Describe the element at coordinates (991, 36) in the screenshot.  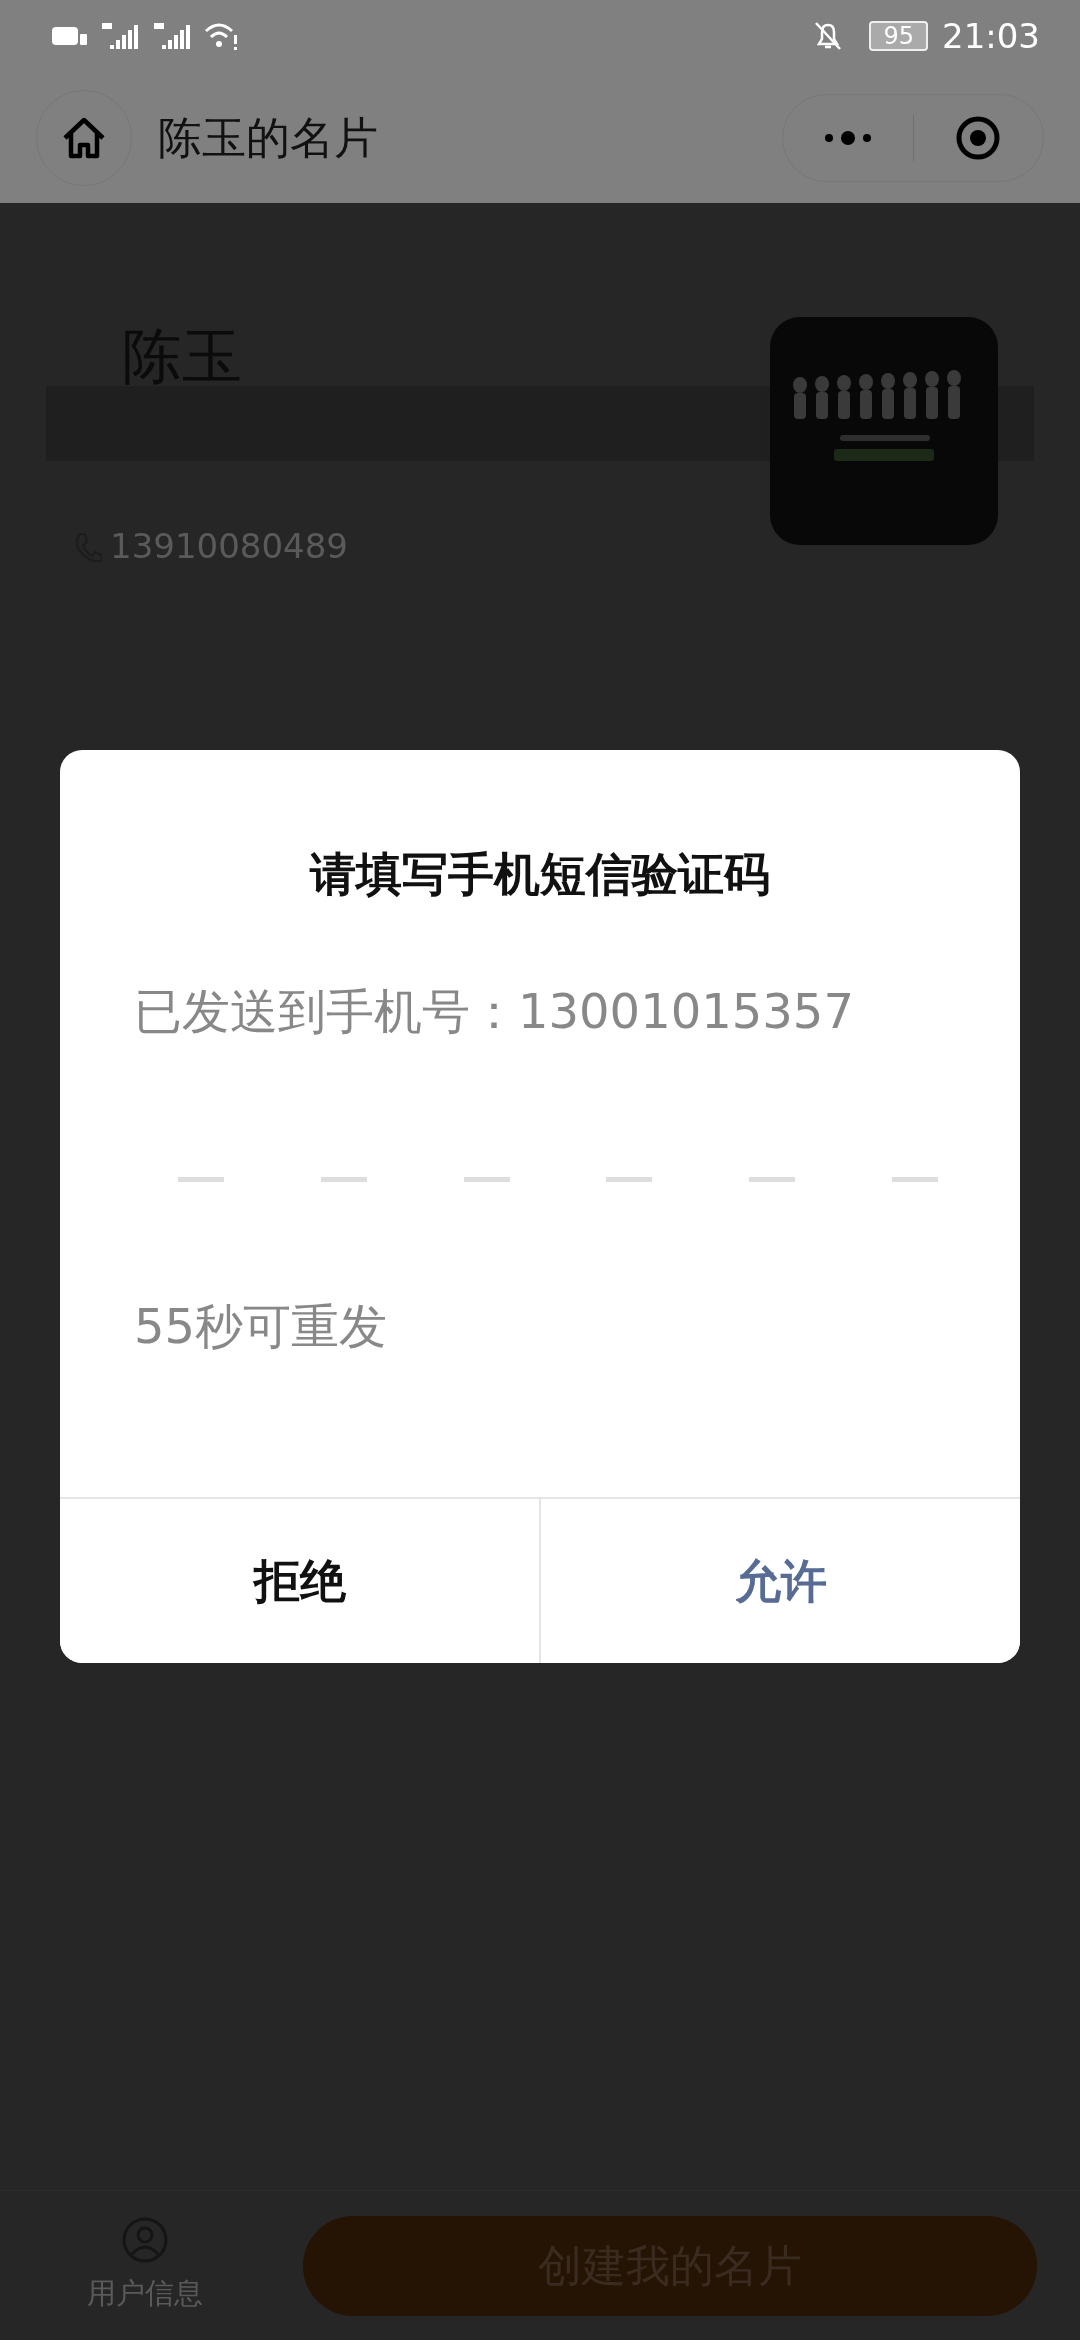
I see `clock-time: 21:03` at that location.